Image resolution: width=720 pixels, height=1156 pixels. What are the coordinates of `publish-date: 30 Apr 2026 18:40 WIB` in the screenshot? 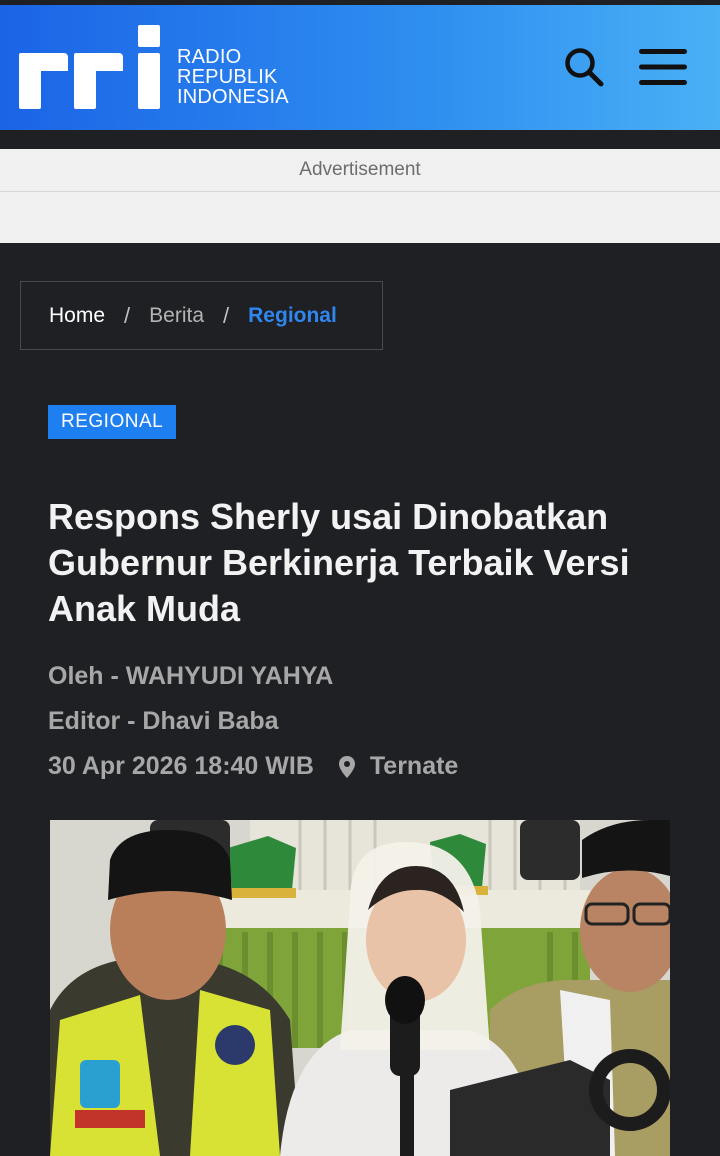 It's located at (181, 766).